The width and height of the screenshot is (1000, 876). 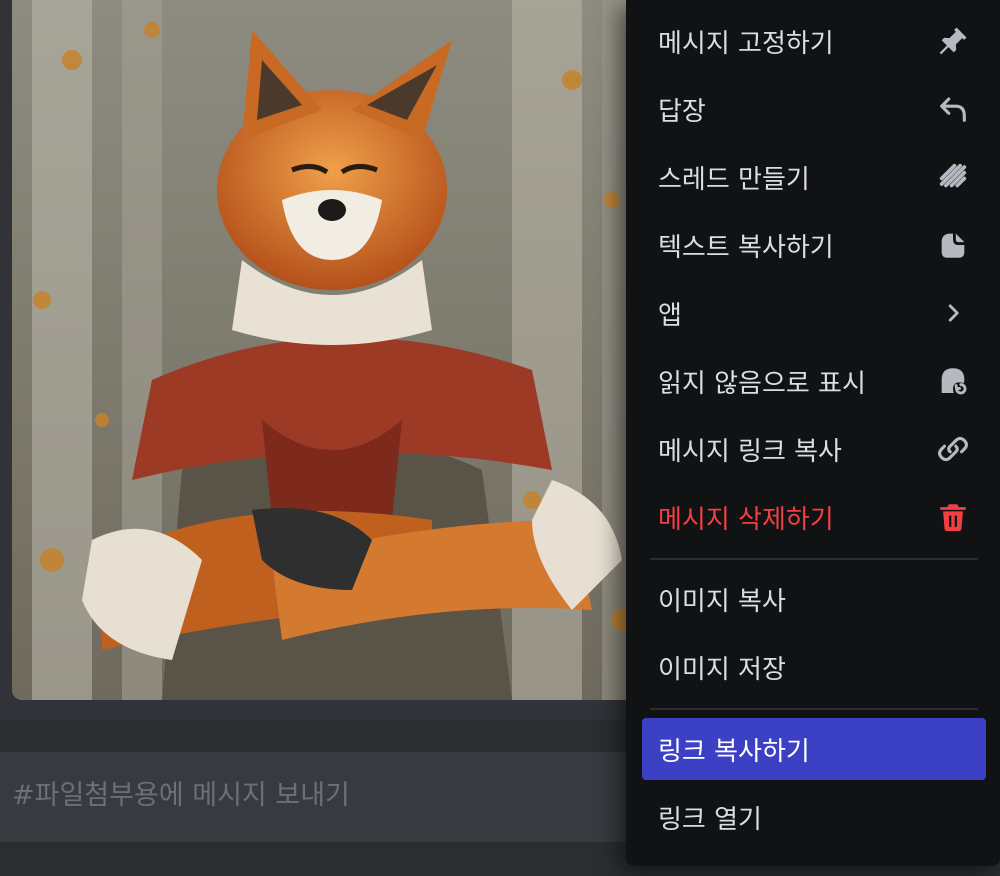 What do you see at coordinates (181, 796) in the screenshot?
I see `message-input-placeholder: #파일첨부용에 메시지 보내기` at bounding box center [181, 796].